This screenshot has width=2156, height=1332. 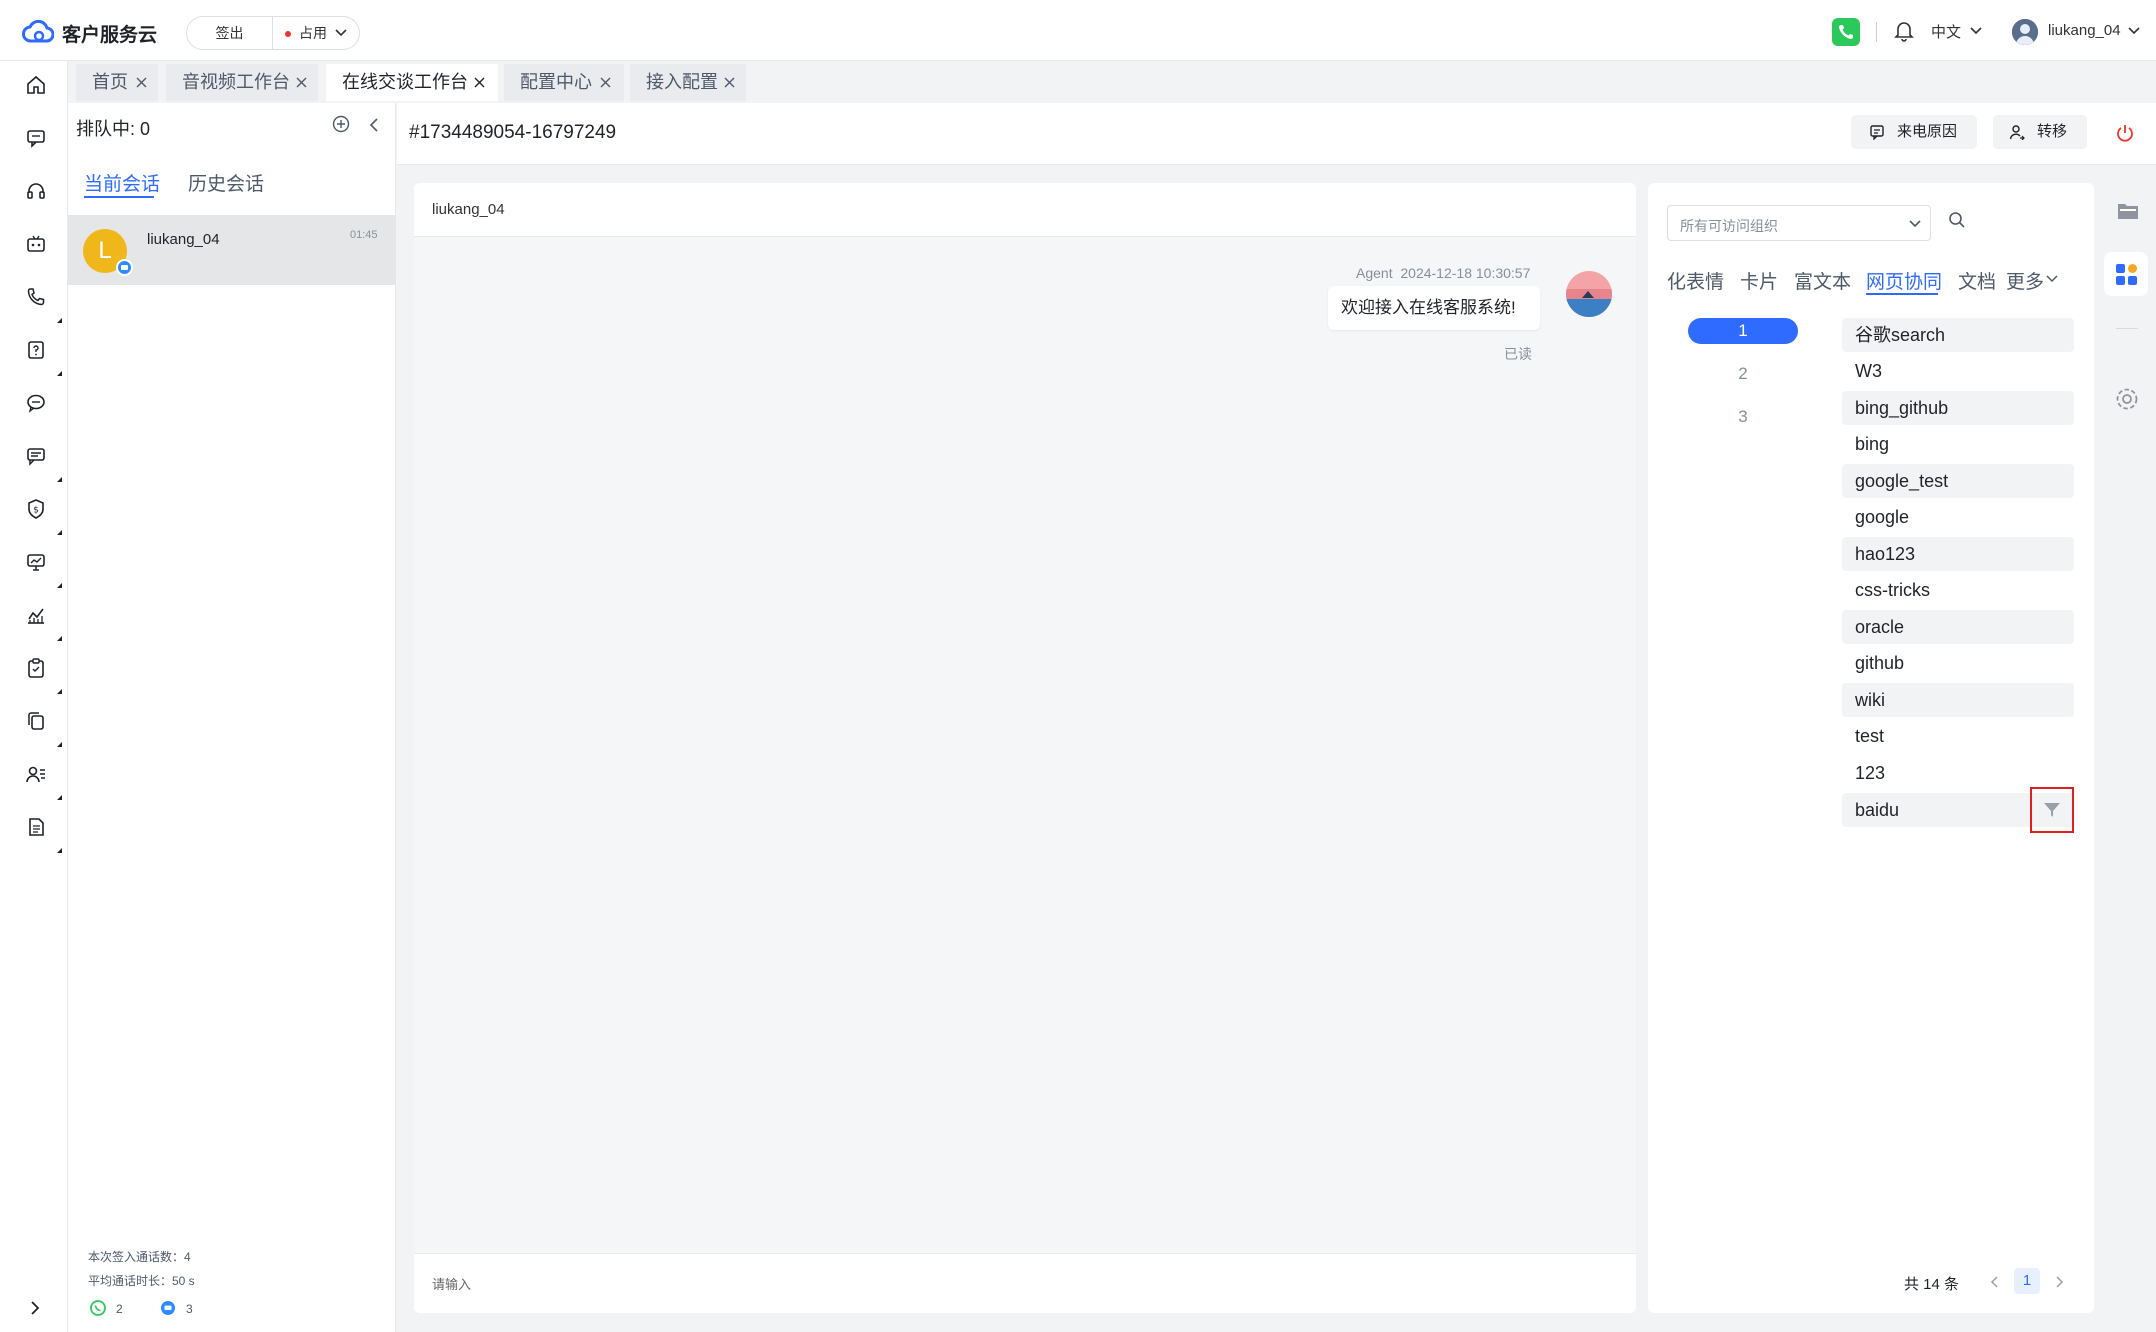 I want to click on web-link-item: bing_github, so click(x=1958, y=408).